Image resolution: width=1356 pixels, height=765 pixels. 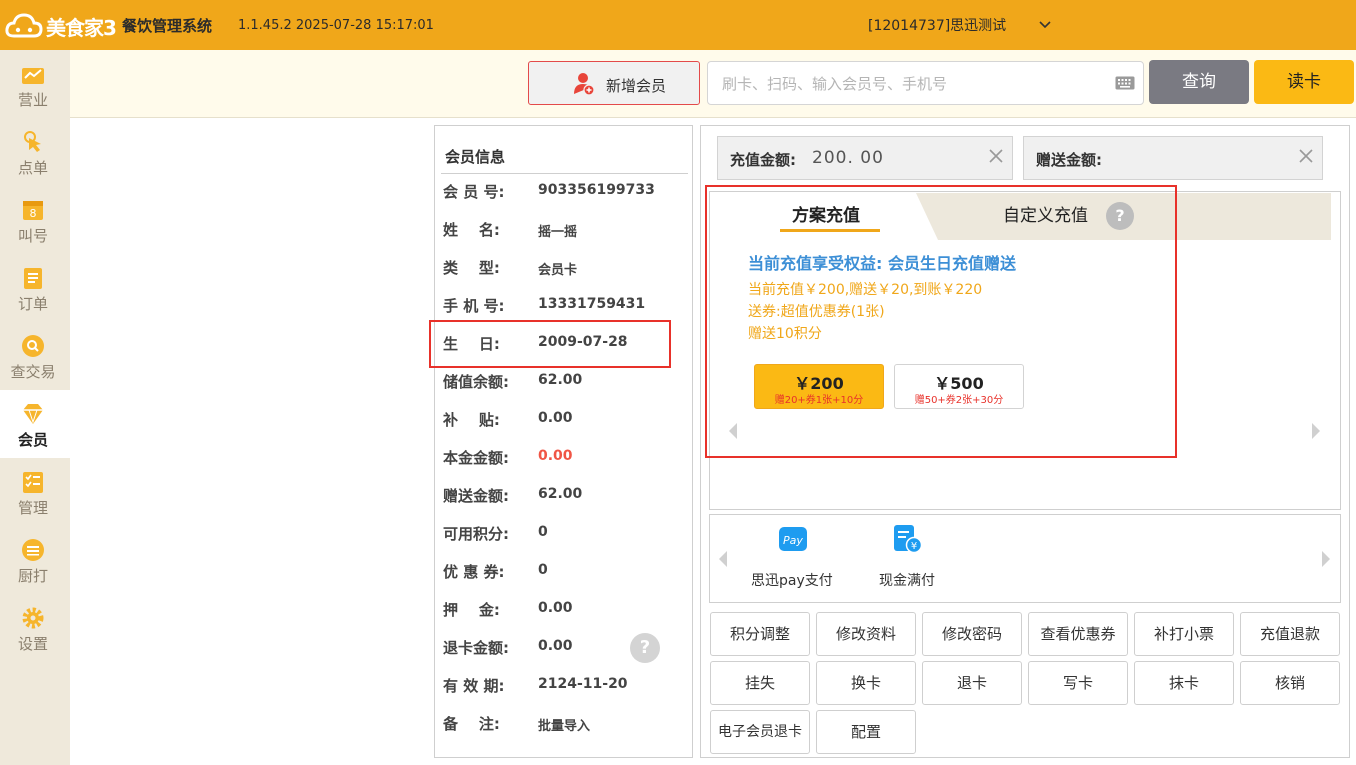 I want to click on diamond-icon, so click(x=33, y=414).